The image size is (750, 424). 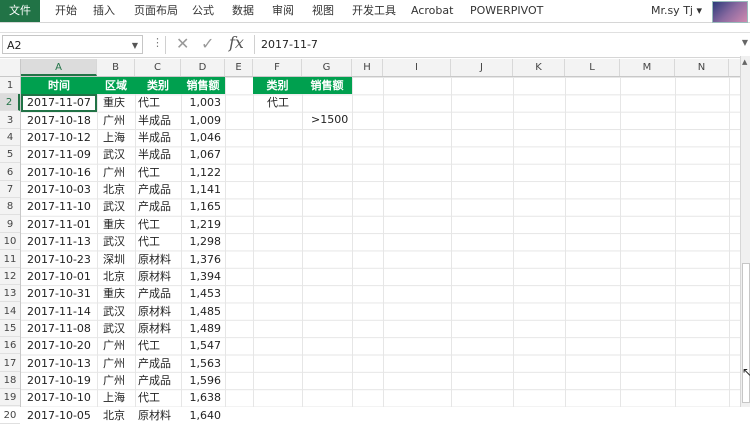 I want to click on row-header-4: 4, so click(x=10, y=138).